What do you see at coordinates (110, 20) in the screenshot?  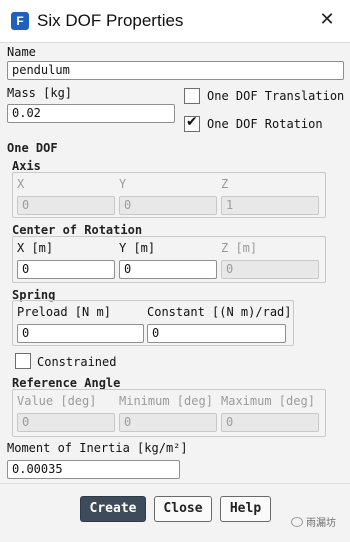 I see `window-title: Six DOF Properties` at bounding box center [110, 20].